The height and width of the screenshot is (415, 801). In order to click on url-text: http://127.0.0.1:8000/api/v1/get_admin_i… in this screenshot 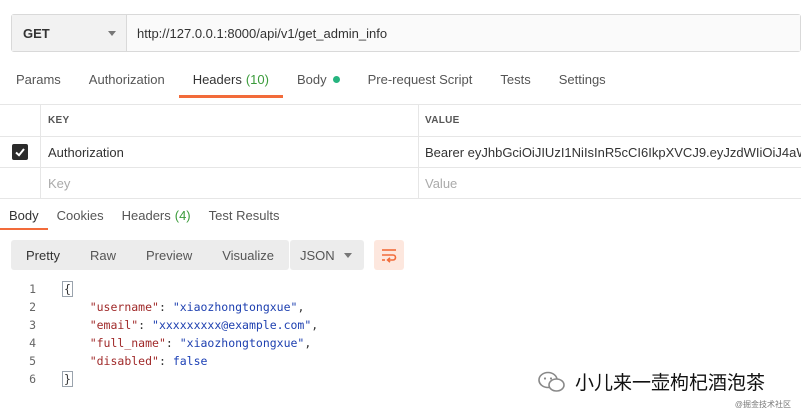, I will do `click(262, 33)`.